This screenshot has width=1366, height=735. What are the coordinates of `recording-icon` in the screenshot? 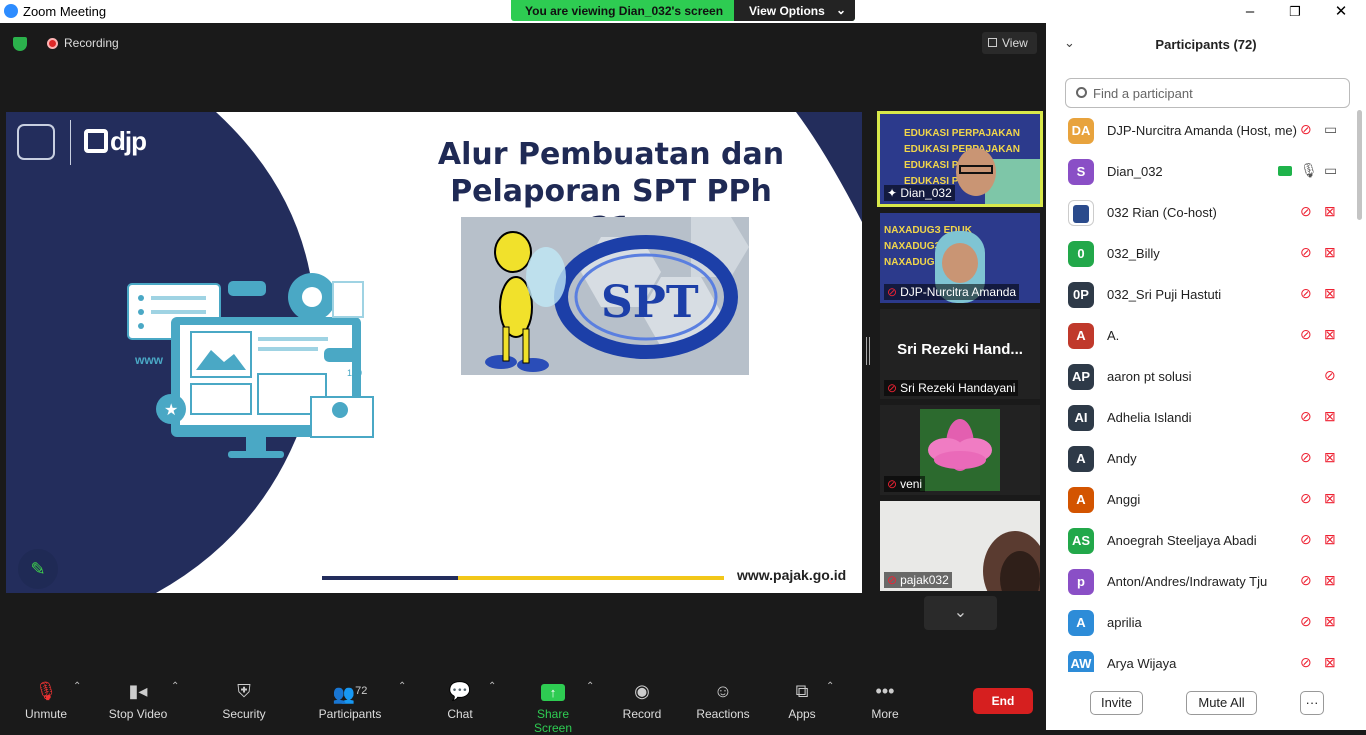 It's located at (52, 43).